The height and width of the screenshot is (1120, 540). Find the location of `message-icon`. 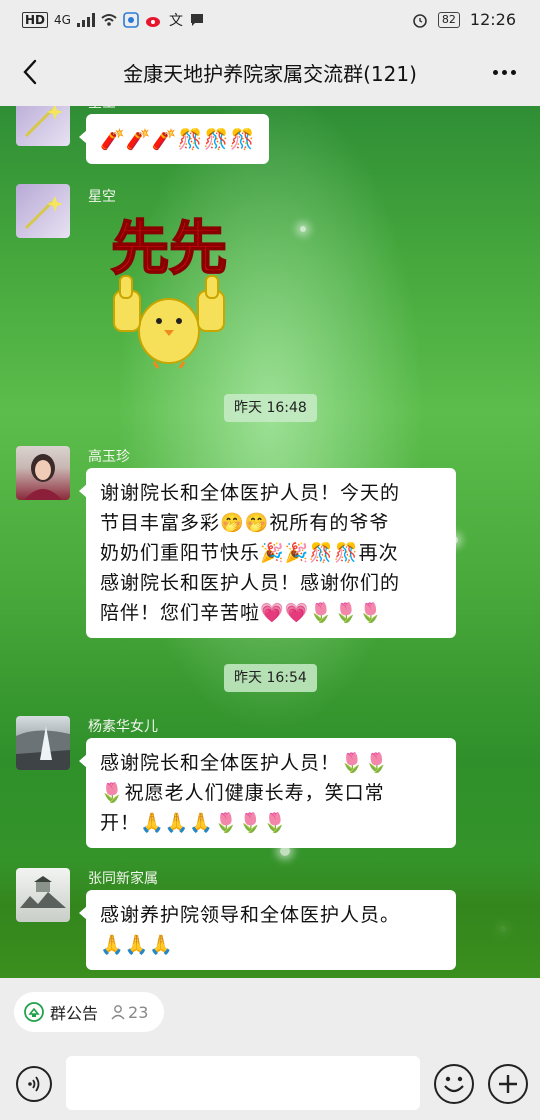

message-icon is located at coordinates (196, 20).